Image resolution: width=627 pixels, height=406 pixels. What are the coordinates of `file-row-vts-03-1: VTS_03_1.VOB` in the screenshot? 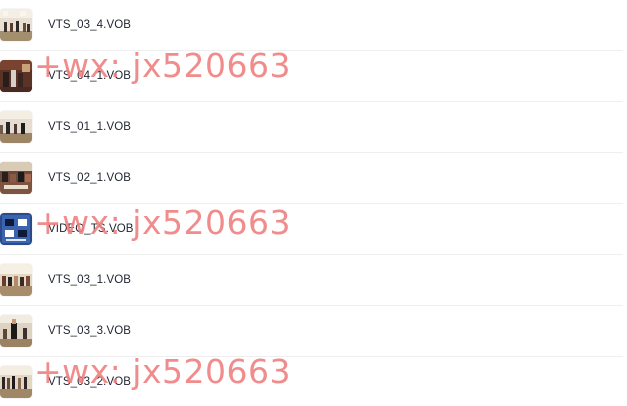 It's located at (311, 280).